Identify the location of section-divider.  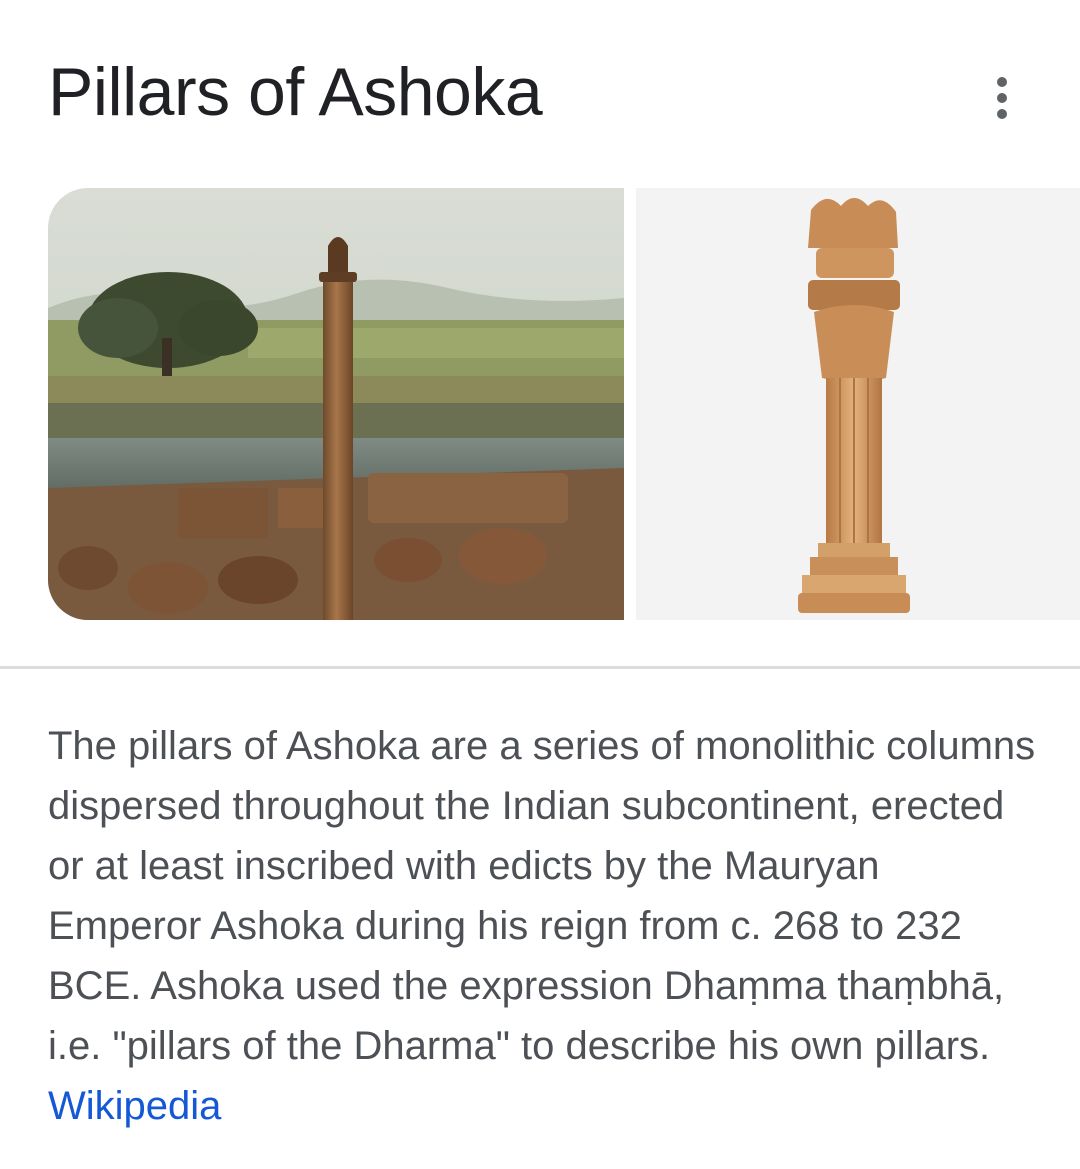
(540, 667).